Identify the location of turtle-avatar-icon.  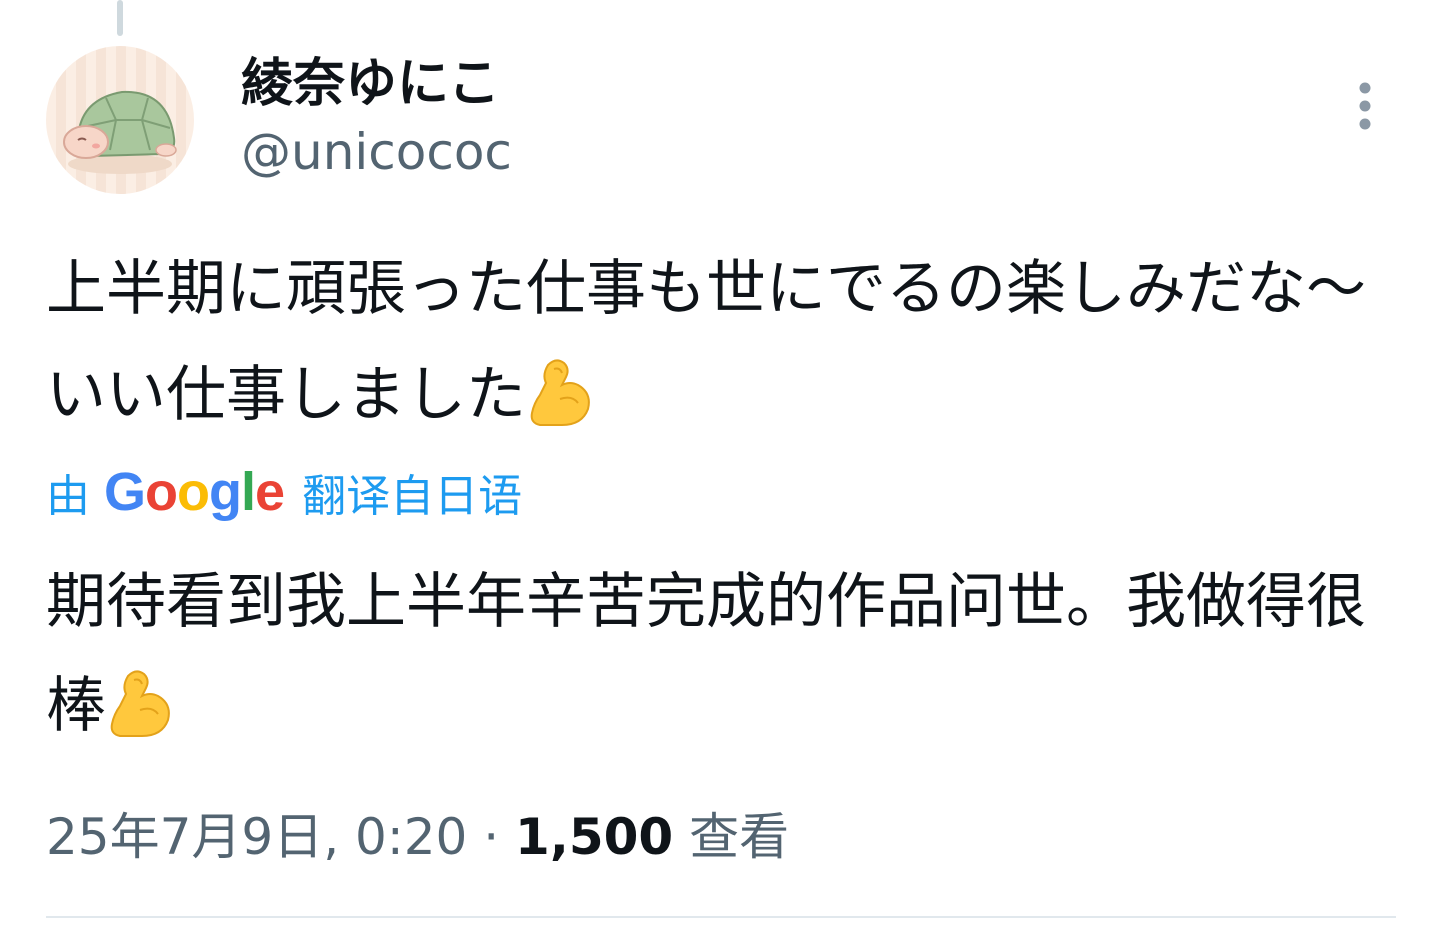
(120, 132).